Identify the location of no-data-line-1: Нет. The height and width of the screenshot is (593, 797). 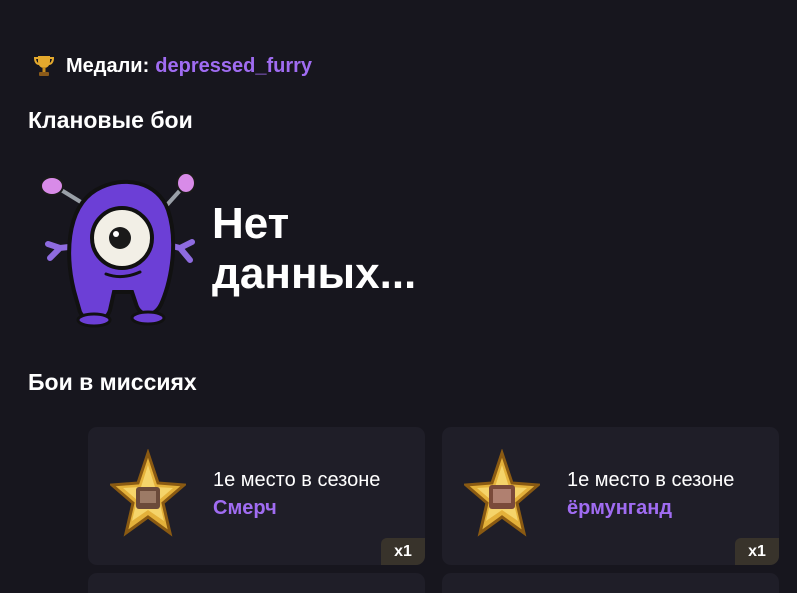
(251, 223).